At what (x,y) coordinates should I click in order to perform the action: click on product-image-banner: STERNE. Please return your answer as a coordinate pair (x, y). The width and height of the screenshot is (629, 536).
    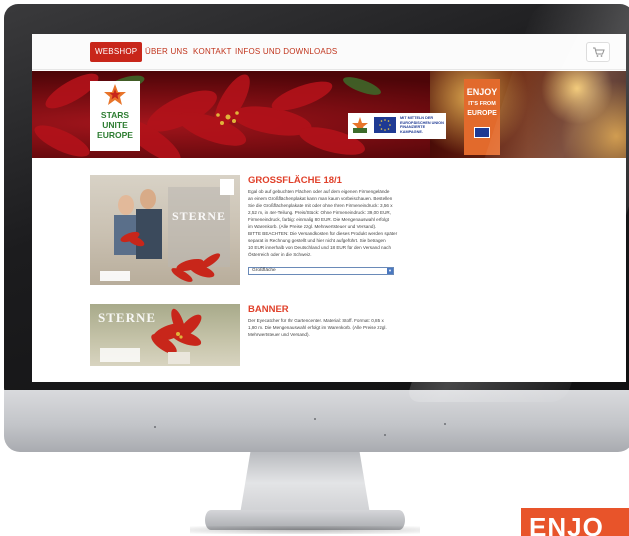
    Looking at the image, I should click on (165, 335).